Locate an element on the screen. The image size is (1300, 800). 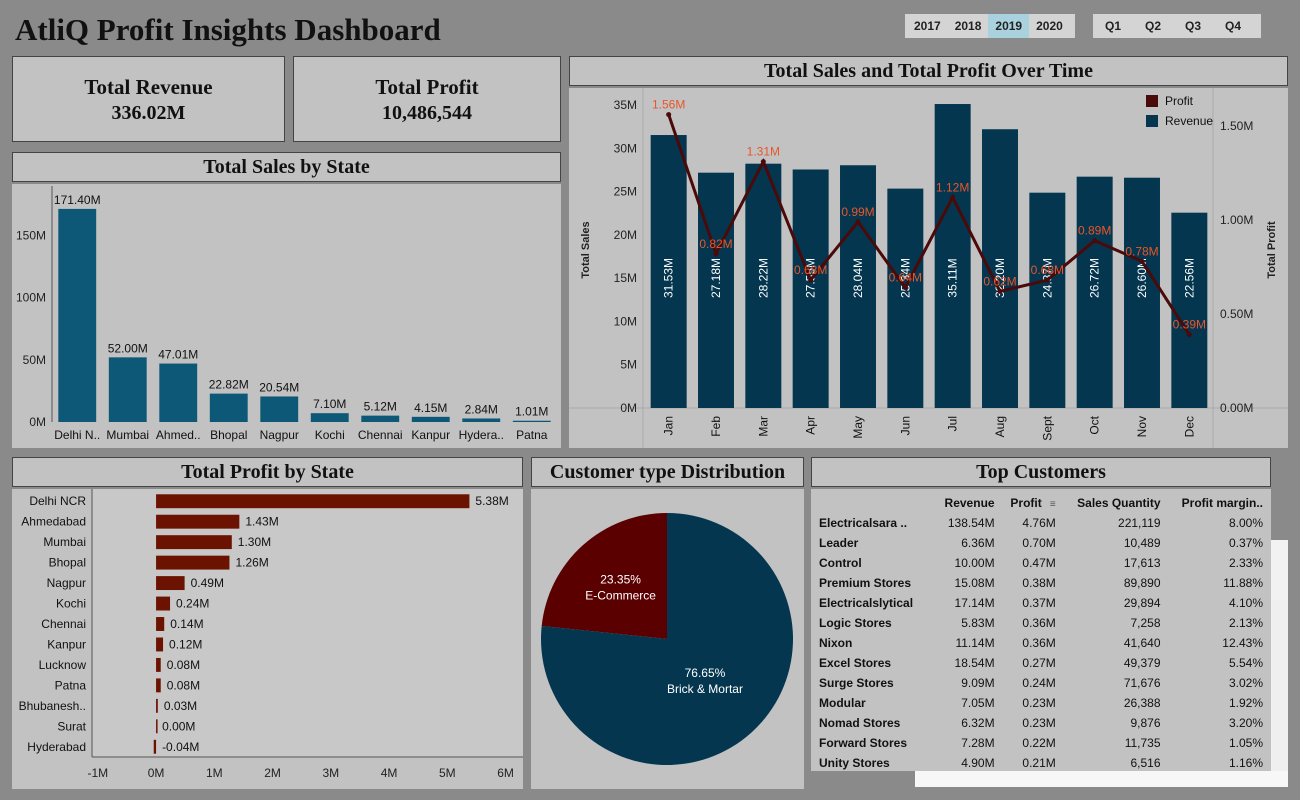
table-cell: 12.43% is located at coordinates (1242, 643).